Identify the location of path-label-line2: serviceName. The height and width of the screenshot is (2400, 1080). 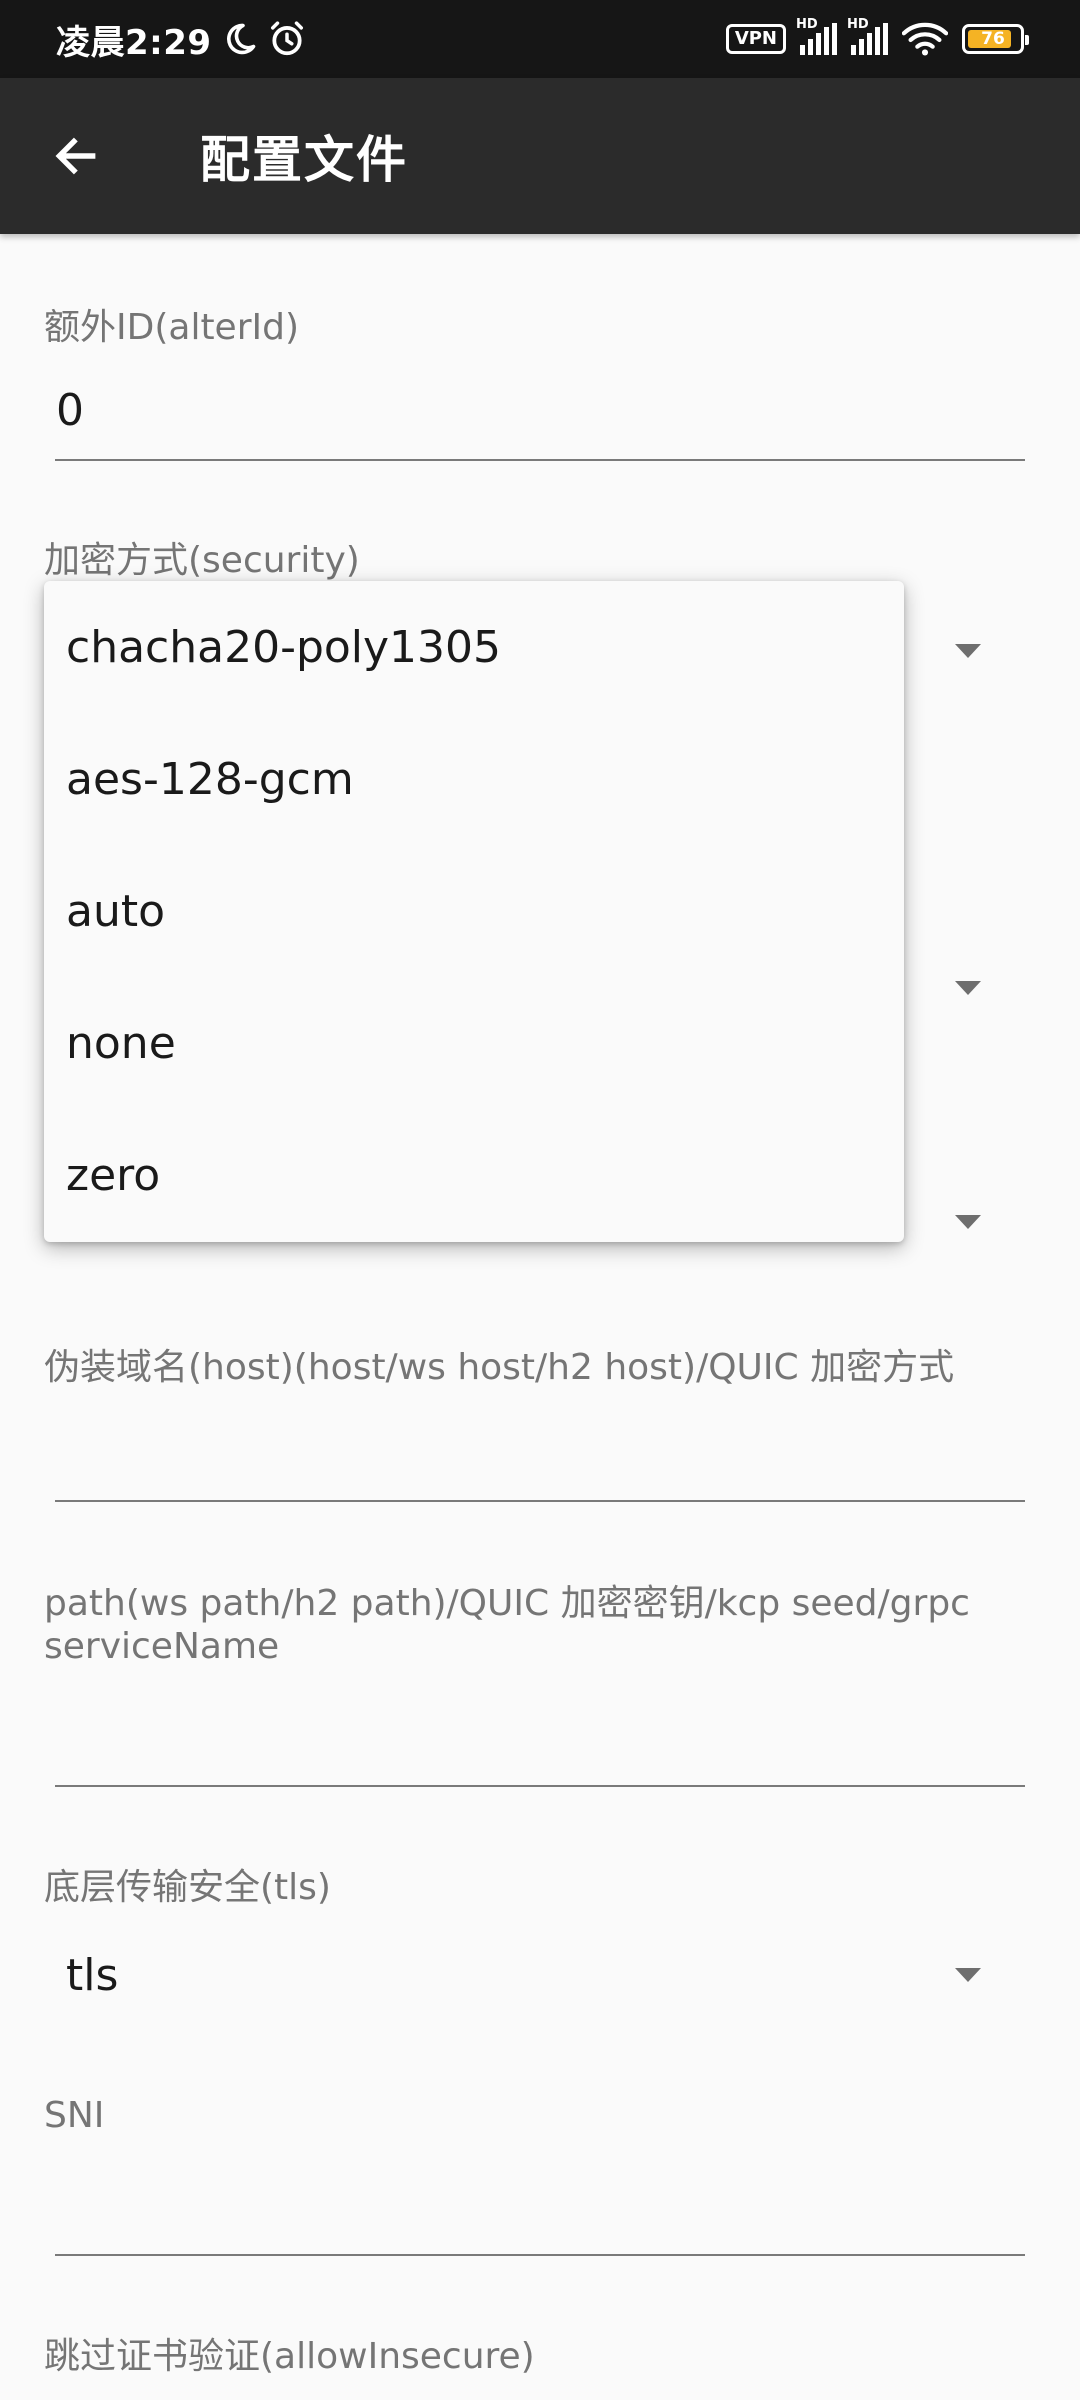
(162, 1646).